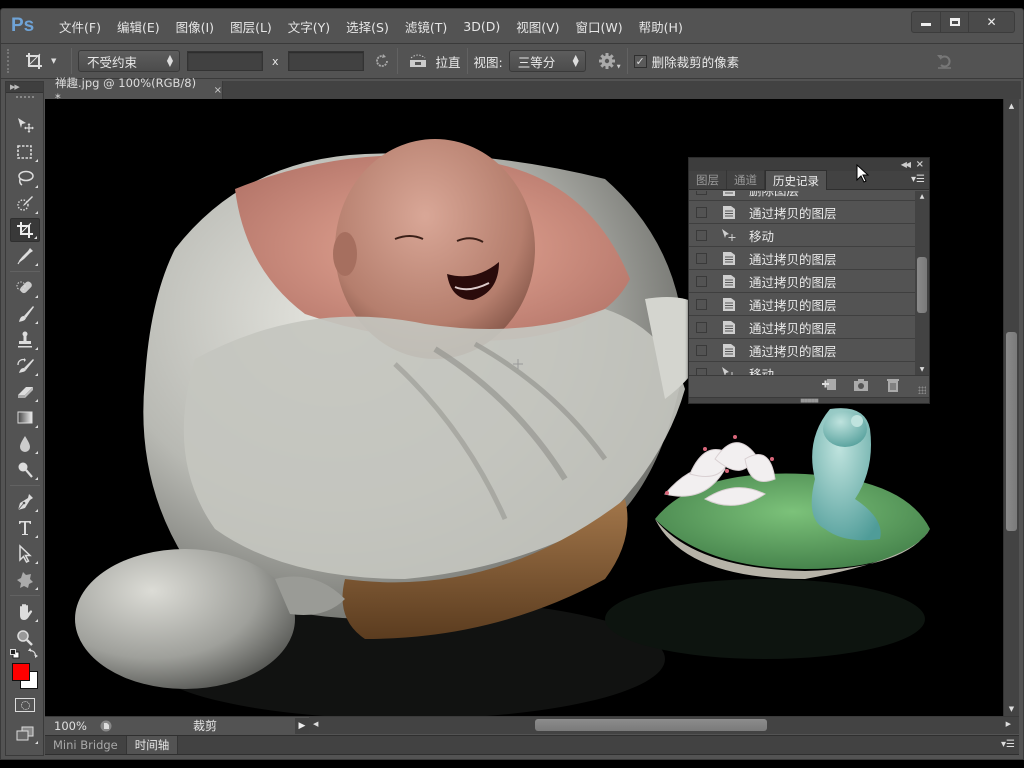  Describe the element at coordinates (1011, 431) in the screenshot. I see `vertical-scrollbar-thumb` at that location.